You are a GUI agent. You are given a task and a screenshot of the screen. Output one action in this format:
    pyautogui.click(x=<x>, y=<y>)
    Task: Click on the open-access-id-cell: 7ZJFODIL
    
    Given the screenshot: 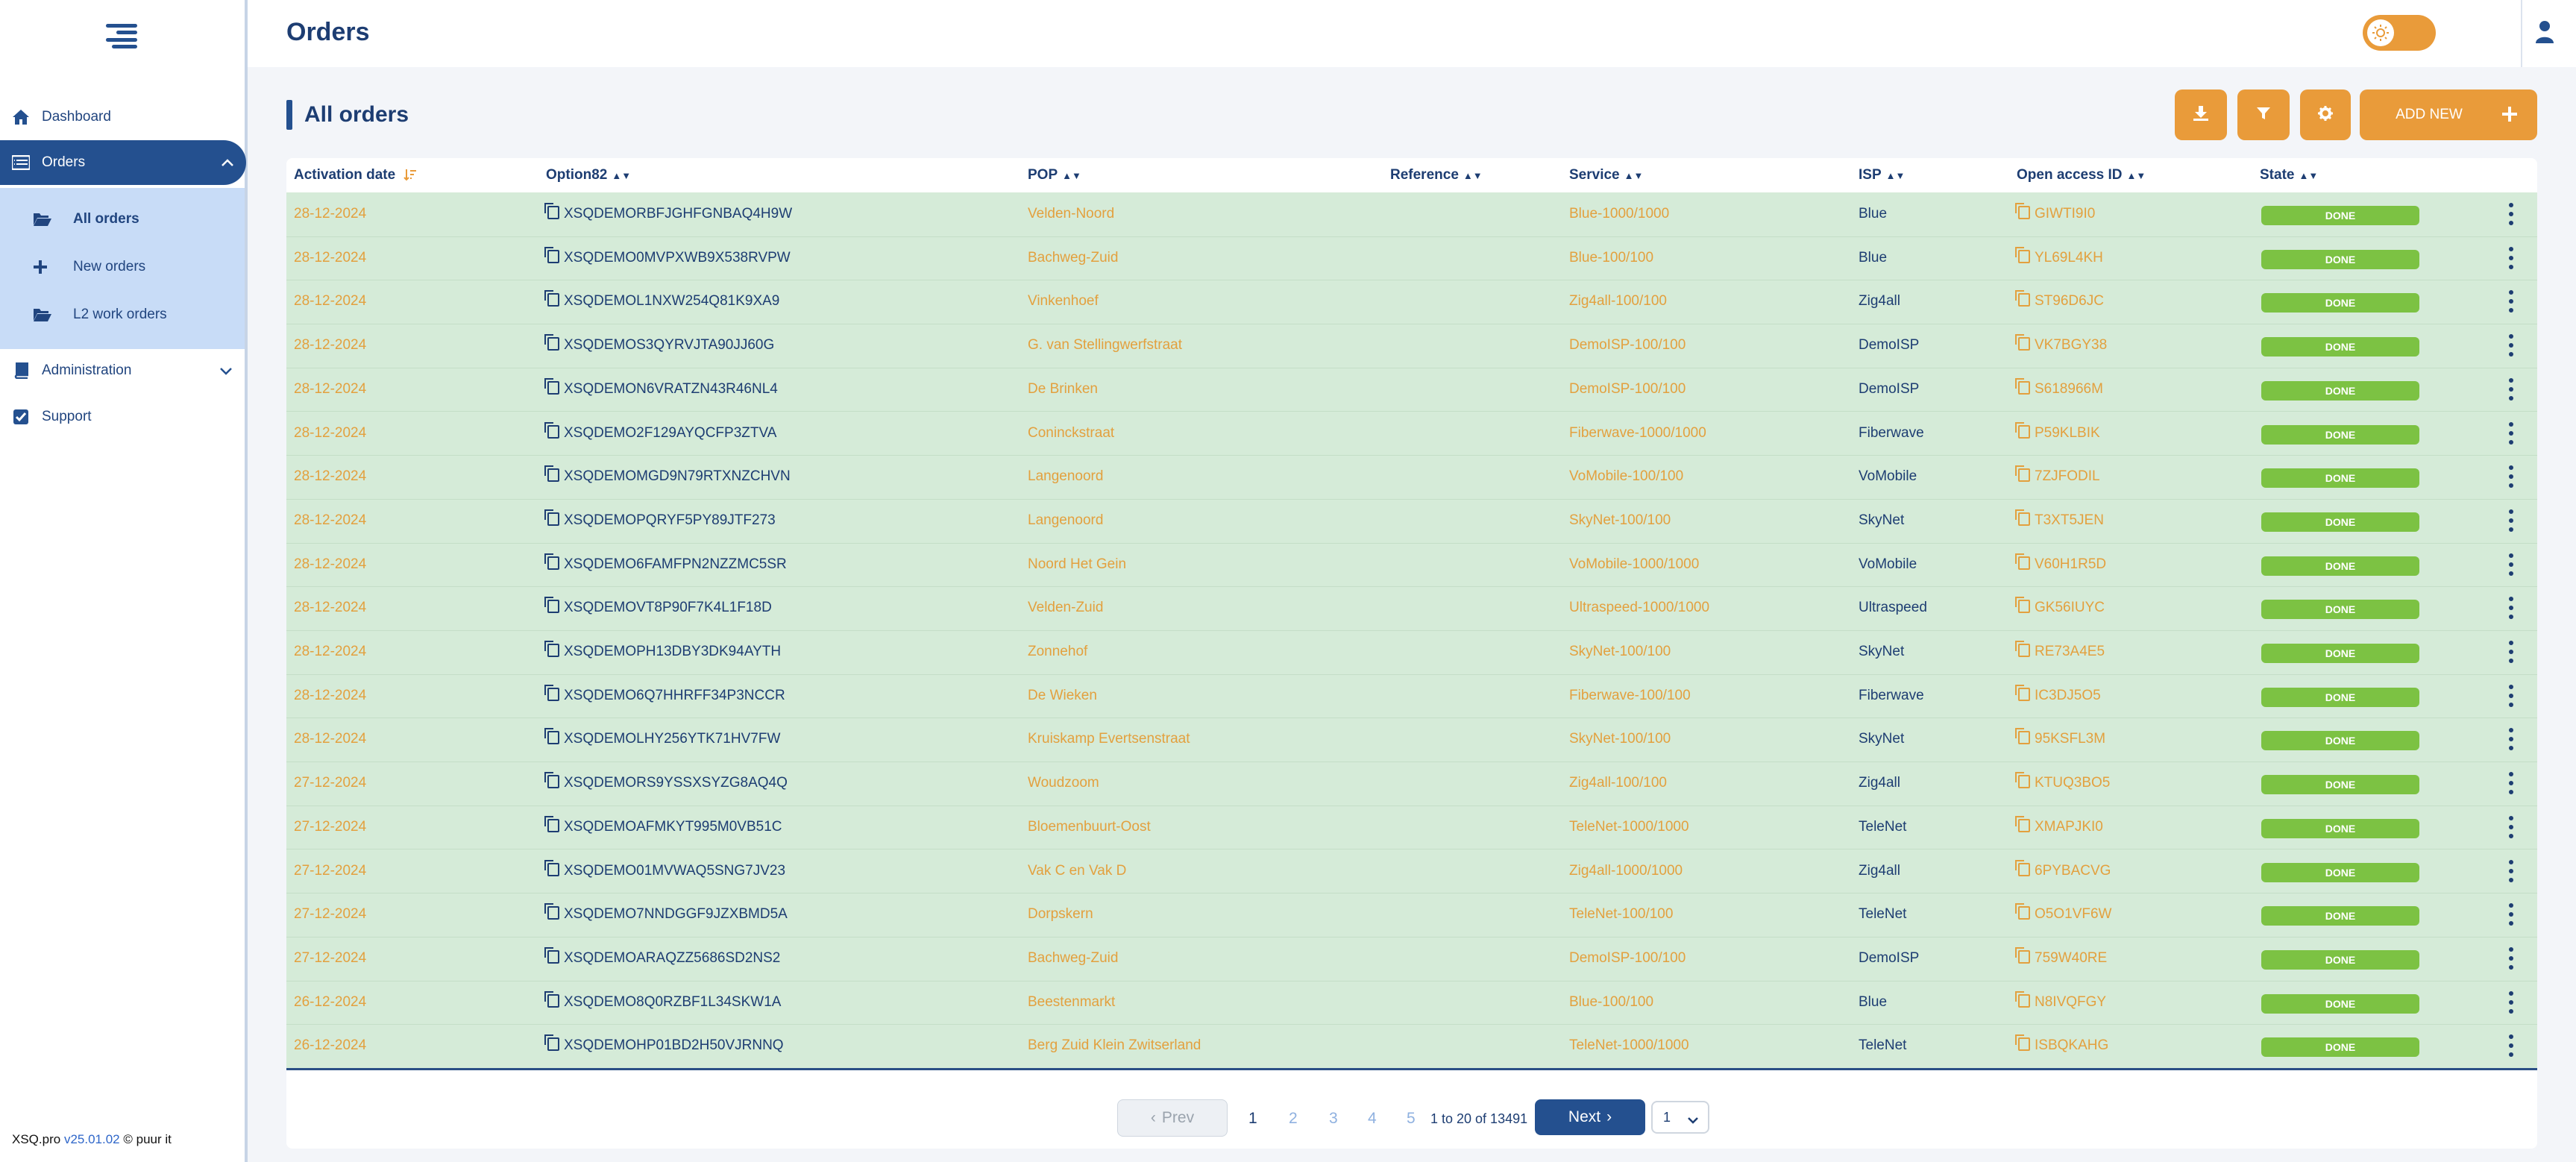 What is the action you would take?
    pyautogui.click(x=2058, y=475)
    